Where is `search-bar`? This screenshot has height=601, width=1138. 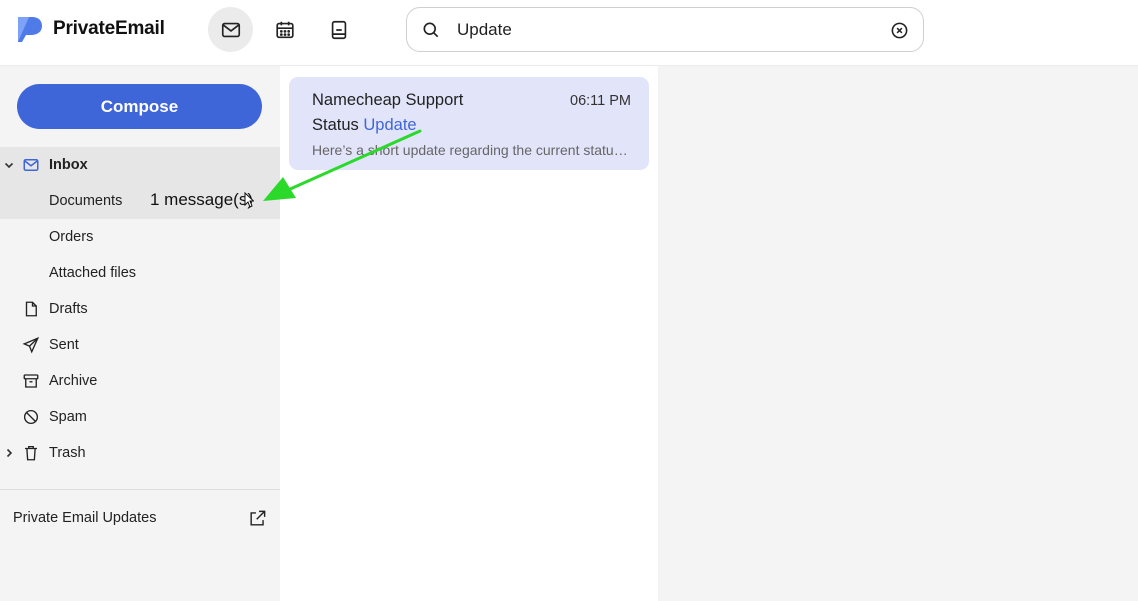
search-bar is located at coordinates (665, 29).